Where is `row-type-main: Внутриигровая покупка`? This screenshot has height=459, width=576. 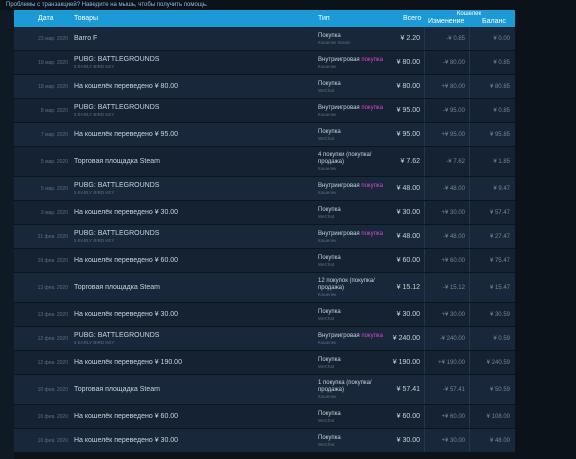 row-type-main: Внутриигровая покупка is located at coordinates (354, 60).